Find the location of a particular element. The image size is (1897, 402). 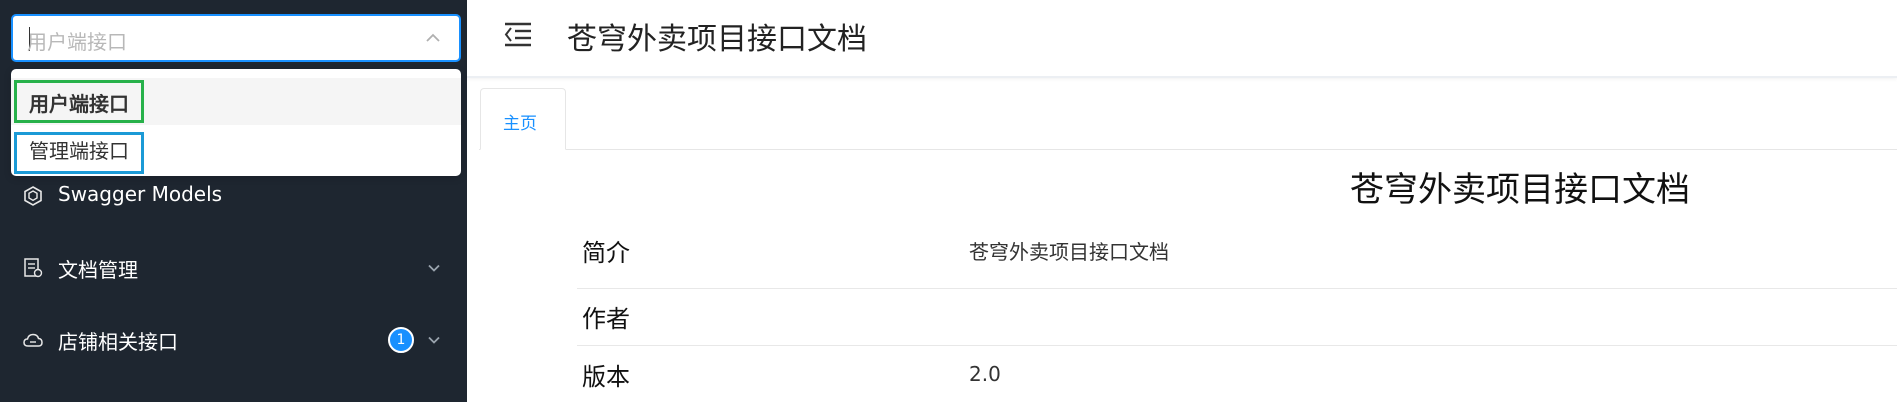

cube-icon is located at coordinates (33, 196).